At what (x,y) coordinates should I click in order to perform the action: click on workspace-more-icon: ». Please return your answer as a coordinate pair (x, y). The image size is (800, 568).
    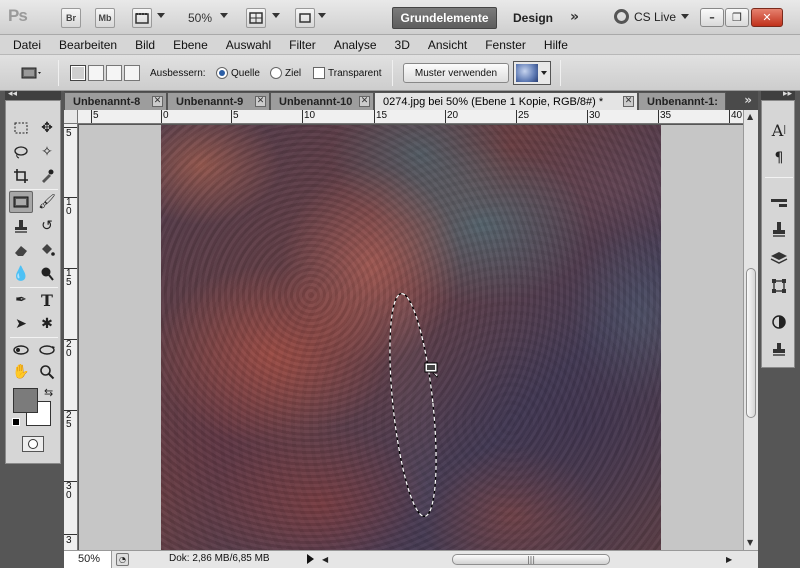
    Looking at the image, I should click on (574, 17).